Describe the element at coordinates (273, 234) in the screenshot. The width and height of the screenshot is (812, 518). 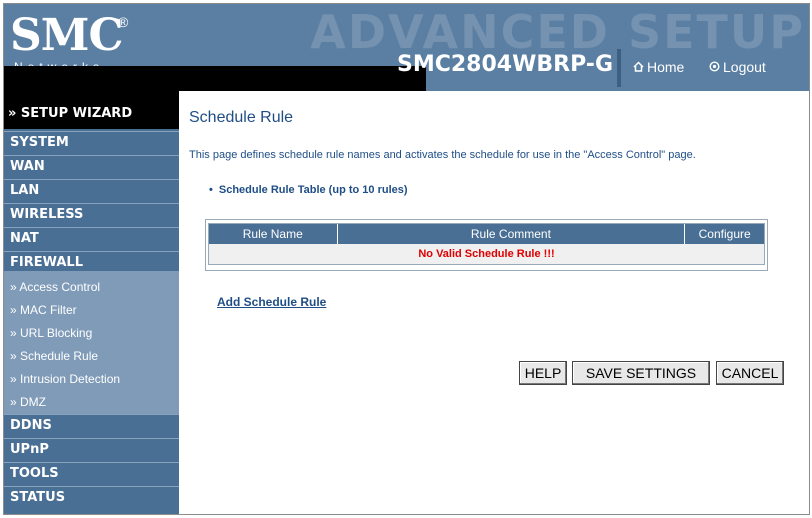
I see `column-header-rule-name: Rule Name` at that location.